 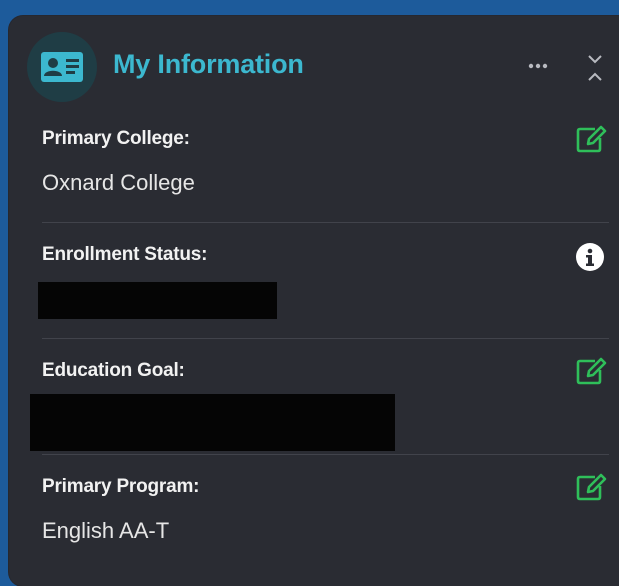 What do you see at coordinates (106, 530) in the screenshot?
I see `primary-program-value: English AA-T` at bounding box center [106, 530].